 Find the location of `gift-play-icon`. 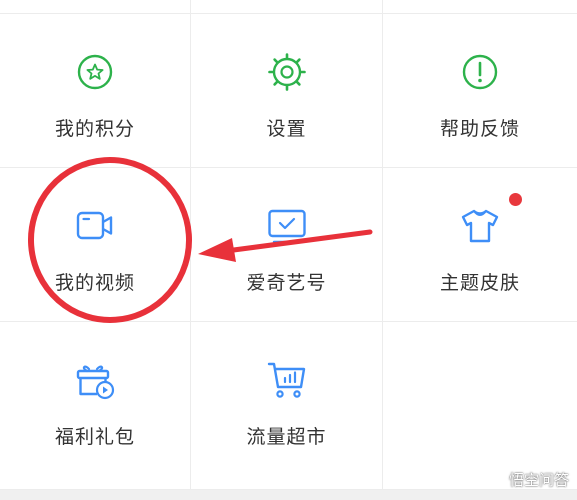

gift-play-icon is located at coordinates (95, 382).